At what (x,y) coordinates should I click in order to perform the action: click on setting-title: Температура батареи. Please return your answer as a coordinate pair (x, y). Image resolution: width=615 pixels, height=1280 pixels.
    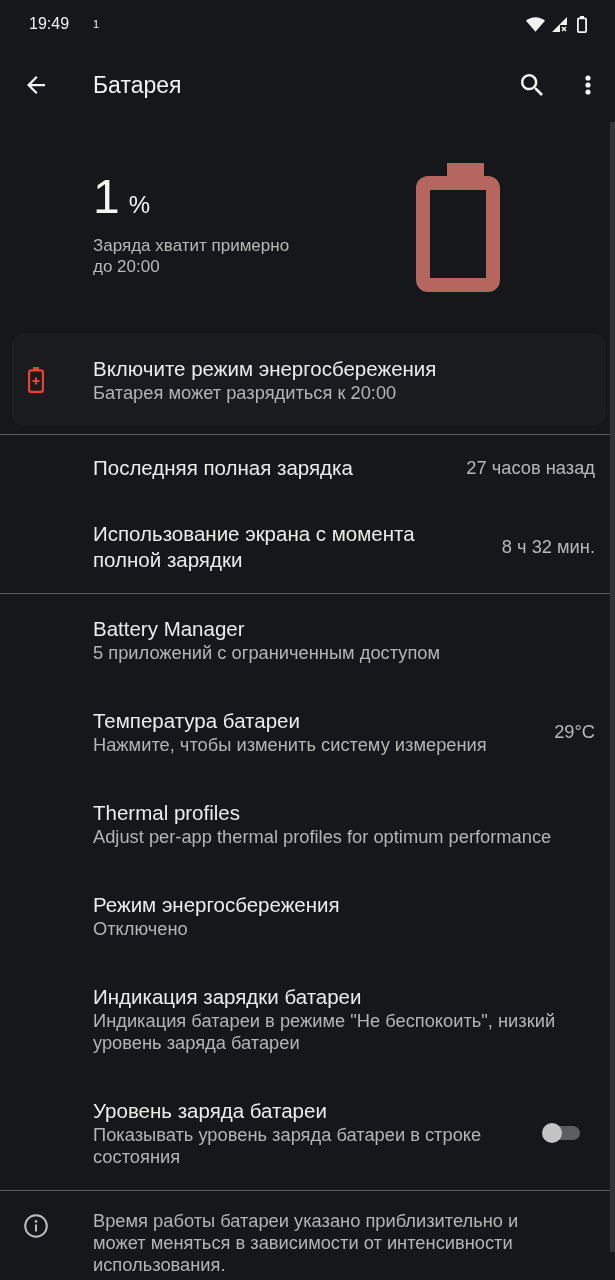
    Looking at the image, I should click on (312, 721).